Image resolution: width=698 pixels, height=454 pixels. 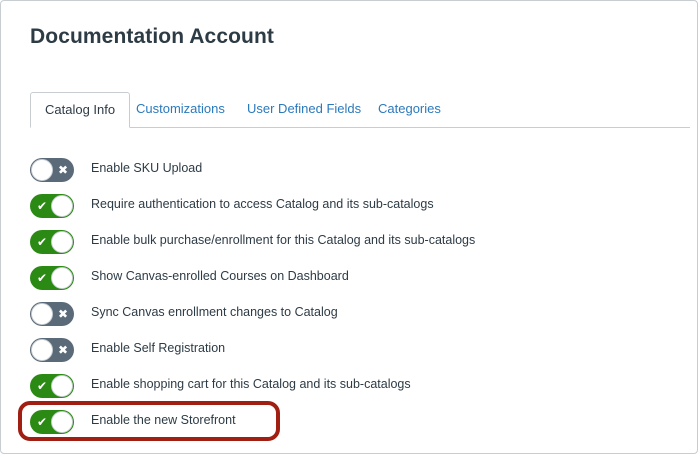 I want to click on sku-upload-toggle: ✖, so click(x=52, y=170).